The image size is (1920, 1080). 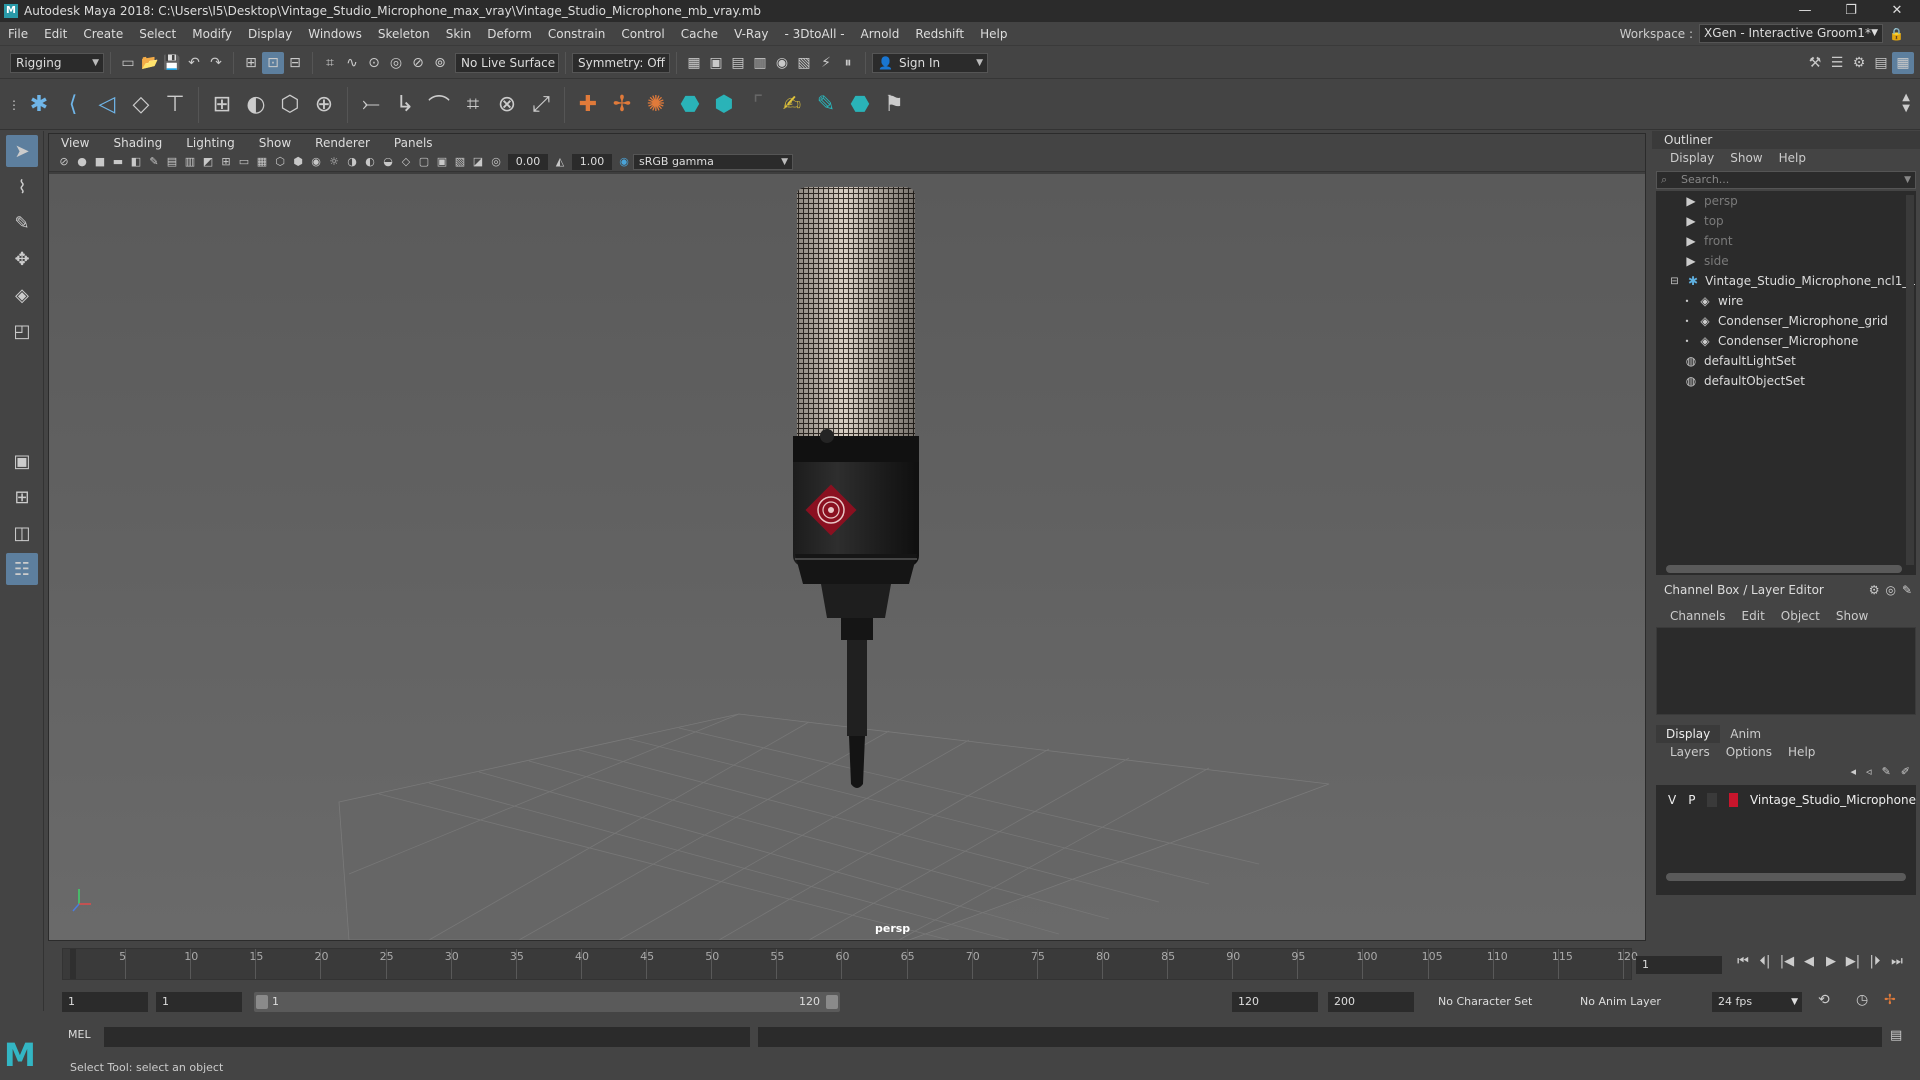 What do you see at coordinates (22, 331) in the screenshot?
I see `scale-tool-icon: ◰` at bounding box center [22, 331].